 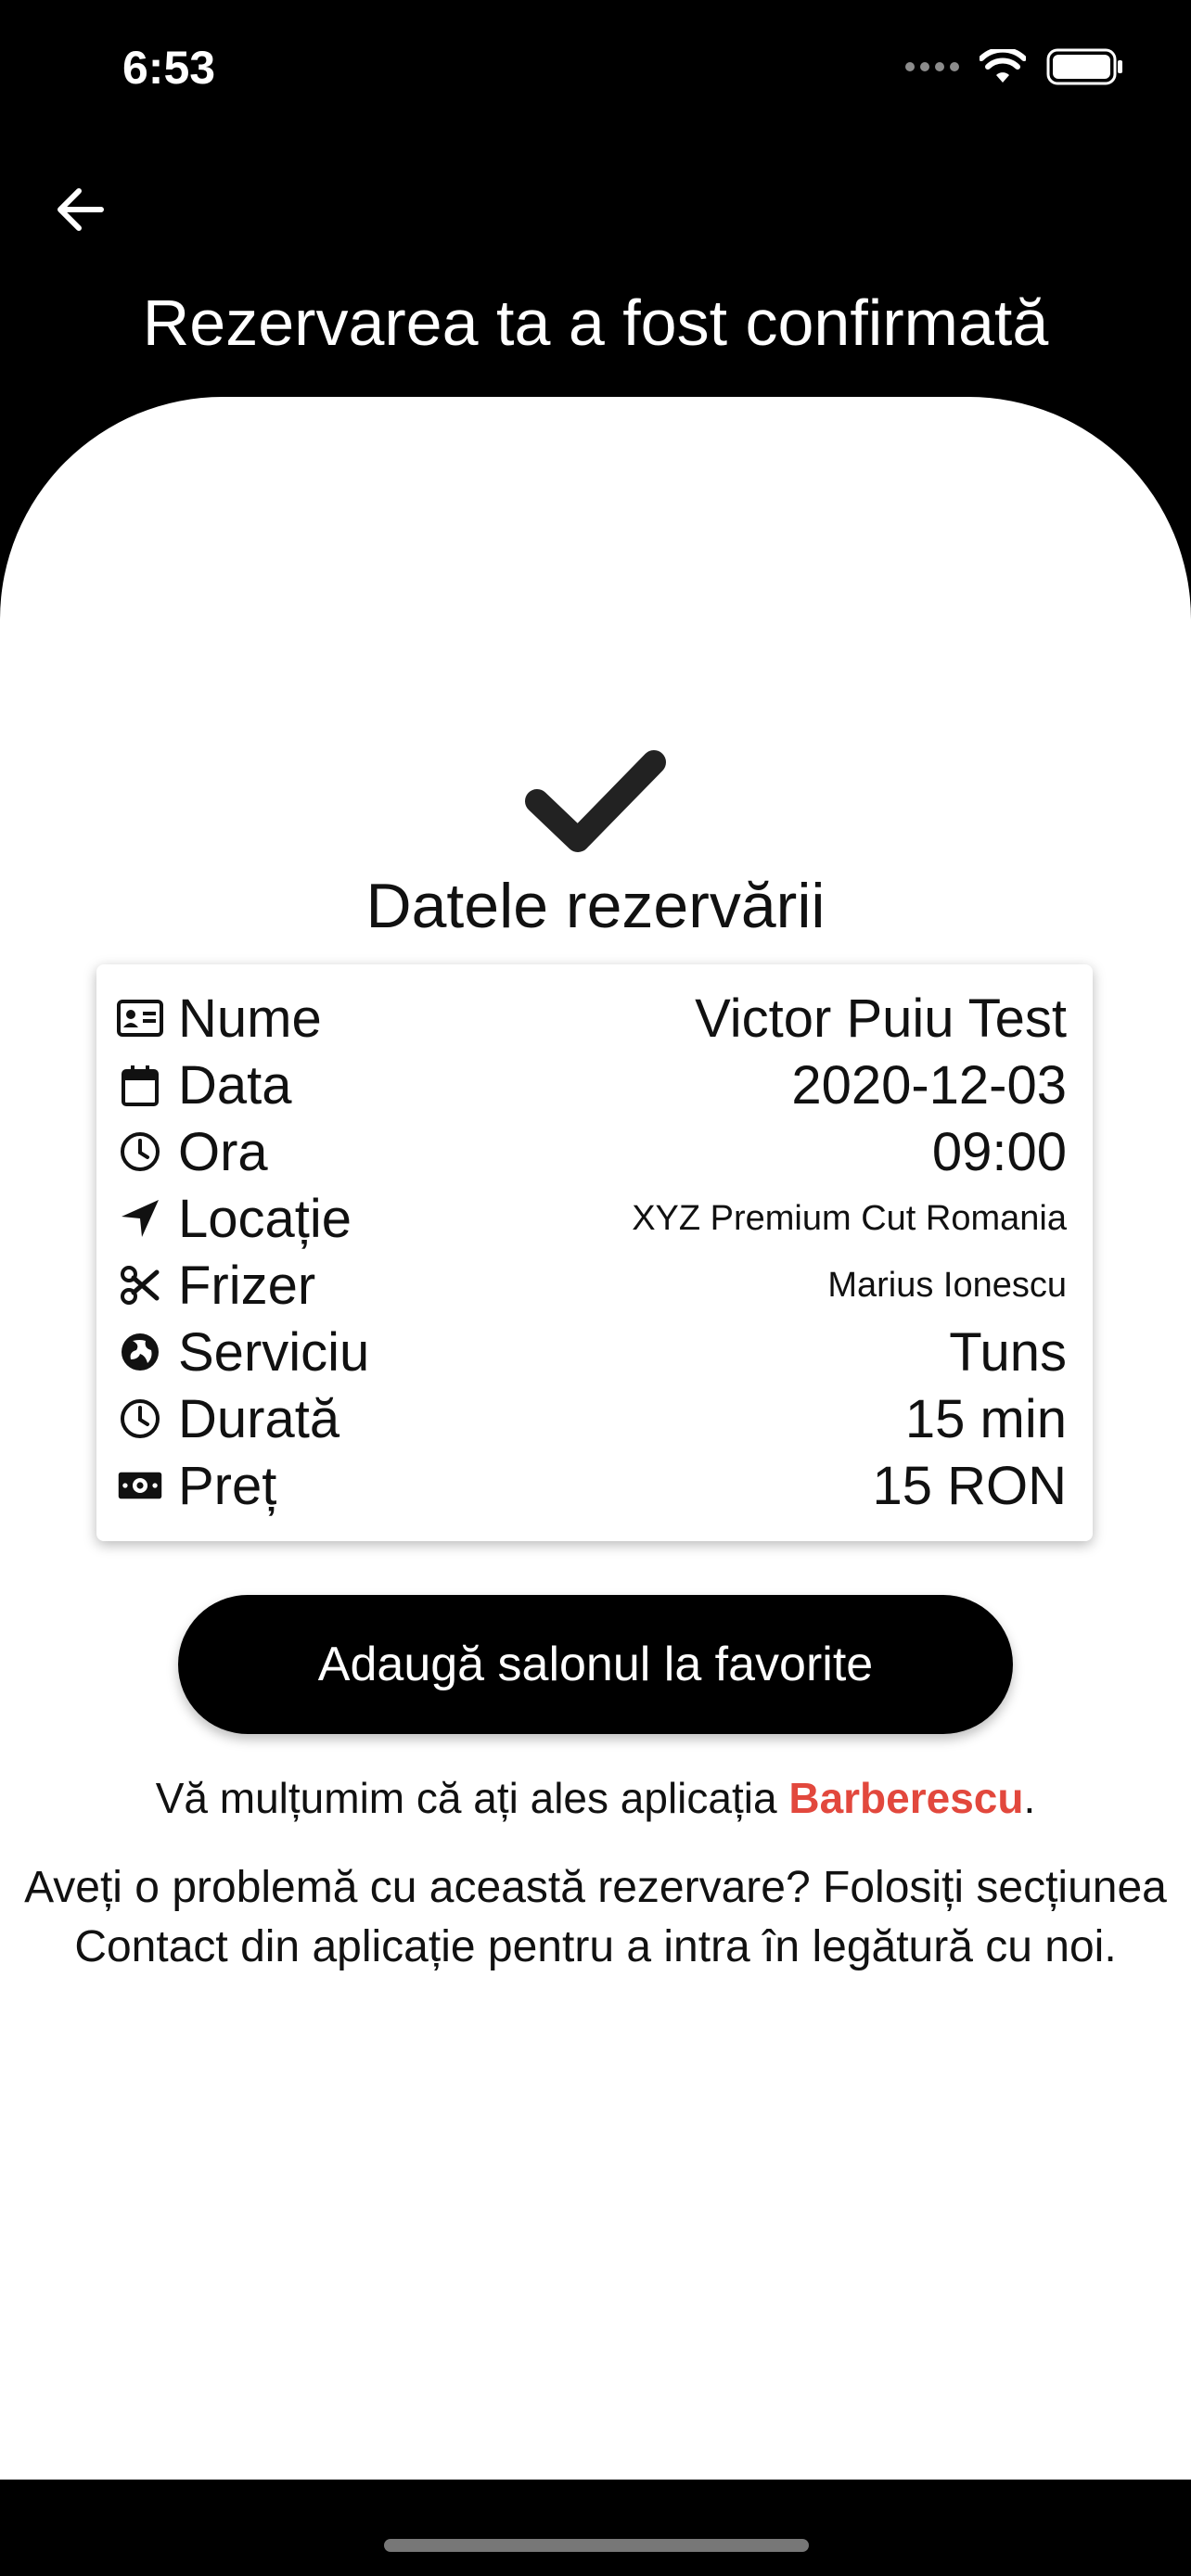 I want to click on detail-label: Data, so click(x=235, y=1085).